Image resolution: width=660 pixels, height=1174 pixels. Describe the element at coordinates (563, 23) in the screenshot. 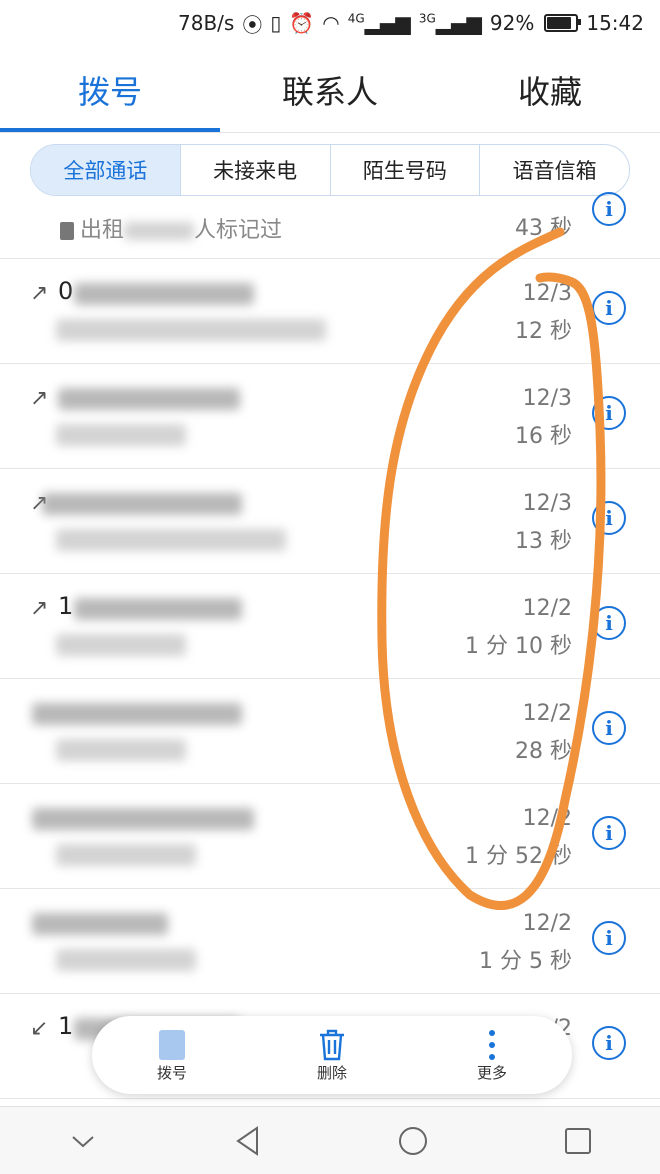

I see `battery-icon` at that location.